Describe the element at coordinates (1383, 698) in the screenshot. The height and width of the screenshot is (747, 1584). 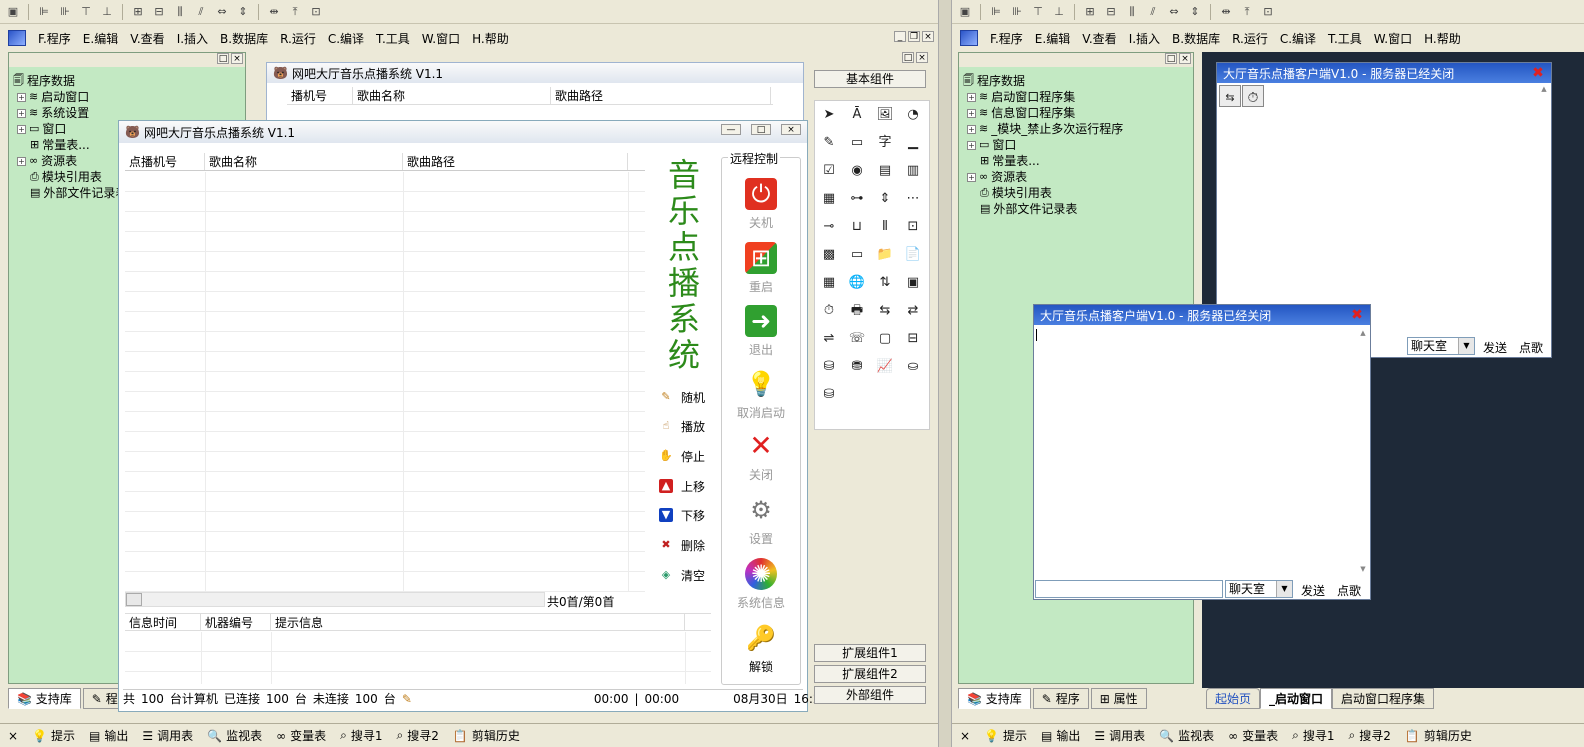
I see `tab-startup-window-program: 启动窗口程序集` at that location.